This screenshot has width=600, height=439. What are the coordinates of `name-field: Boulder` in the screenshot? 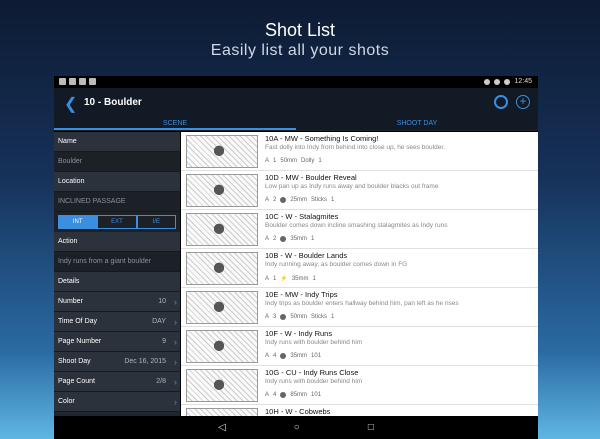 It's located at (117, 162).